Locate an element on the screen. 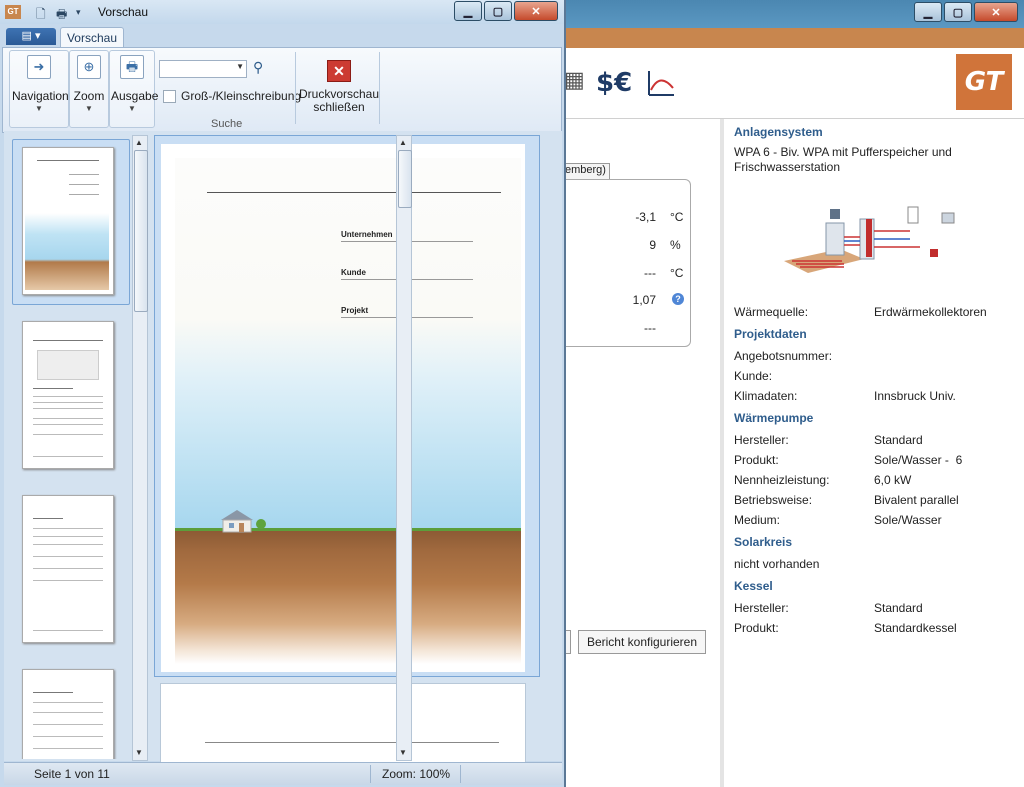 This screenshot has height=787, width=1024. produkt-label: Produkt: is located at coordinates (756, 460).